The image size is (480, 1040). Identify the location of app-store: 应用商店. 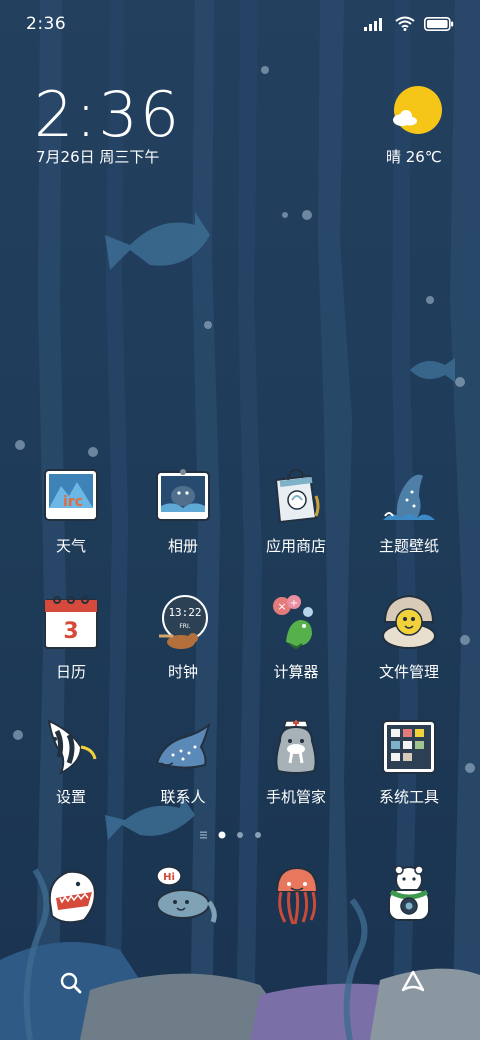
(296, 521).